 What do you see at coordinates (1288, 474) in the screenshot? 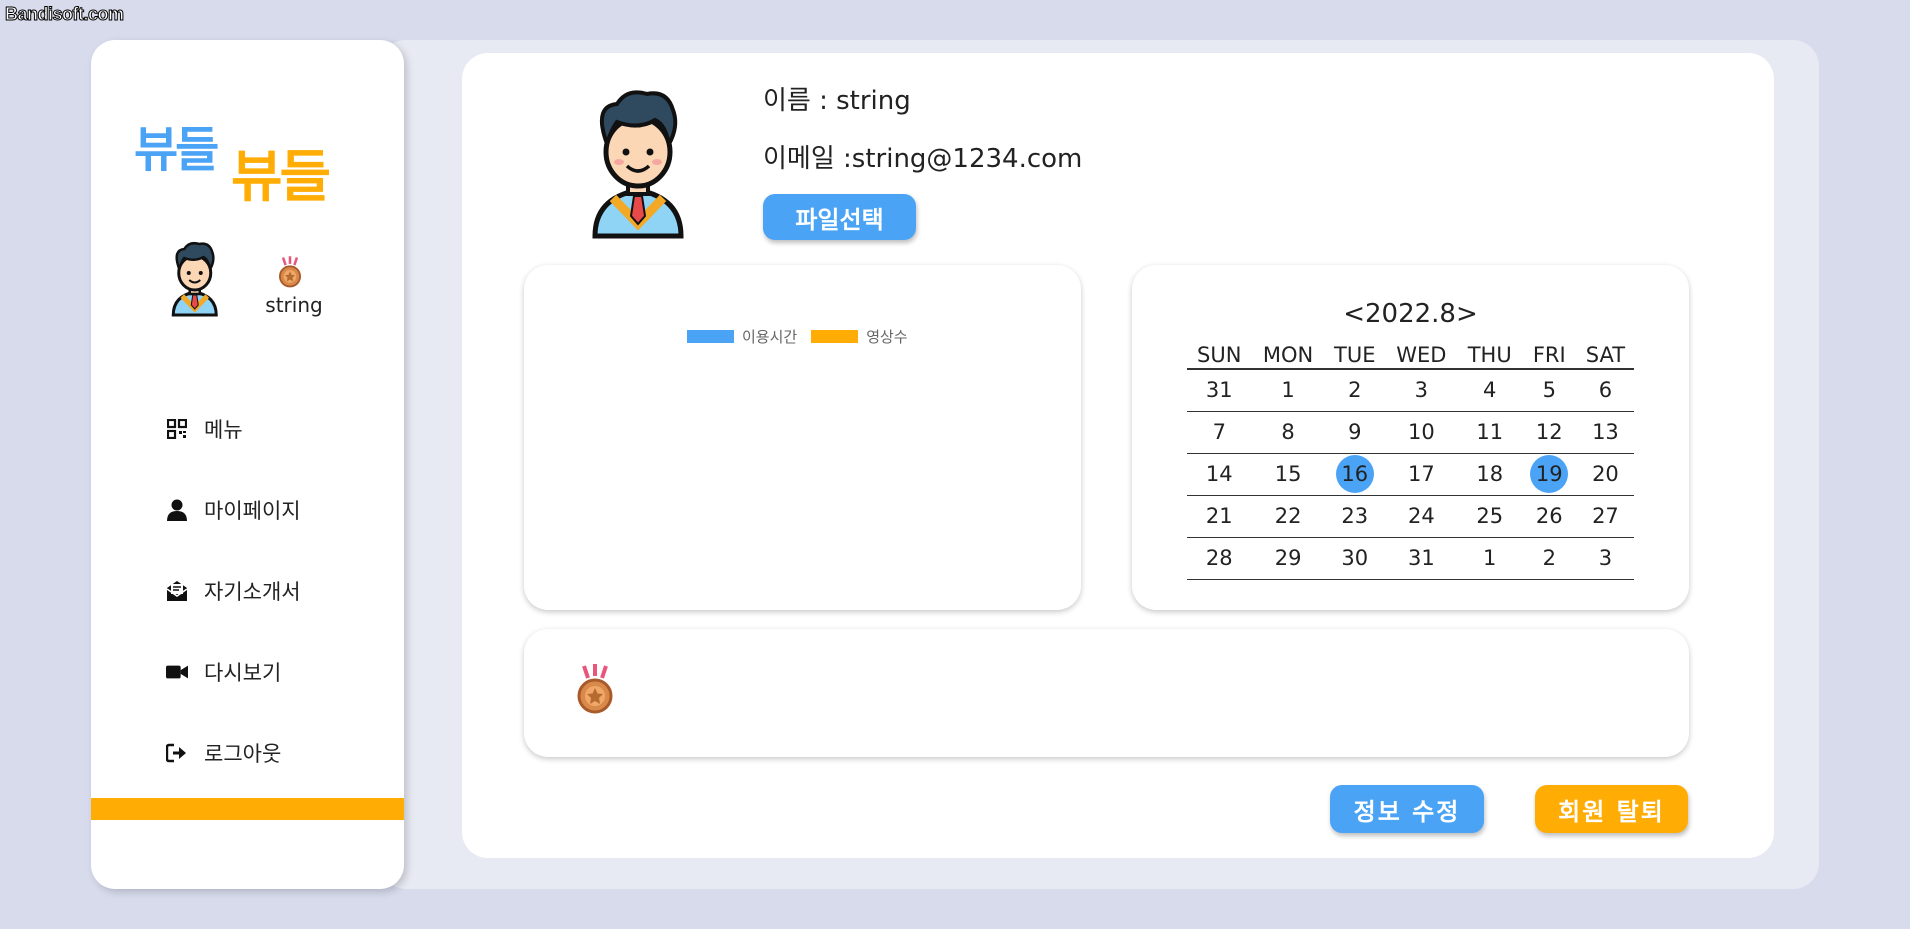
I see `calendar-day-cell: 15` at bounding box center [1288, 474].